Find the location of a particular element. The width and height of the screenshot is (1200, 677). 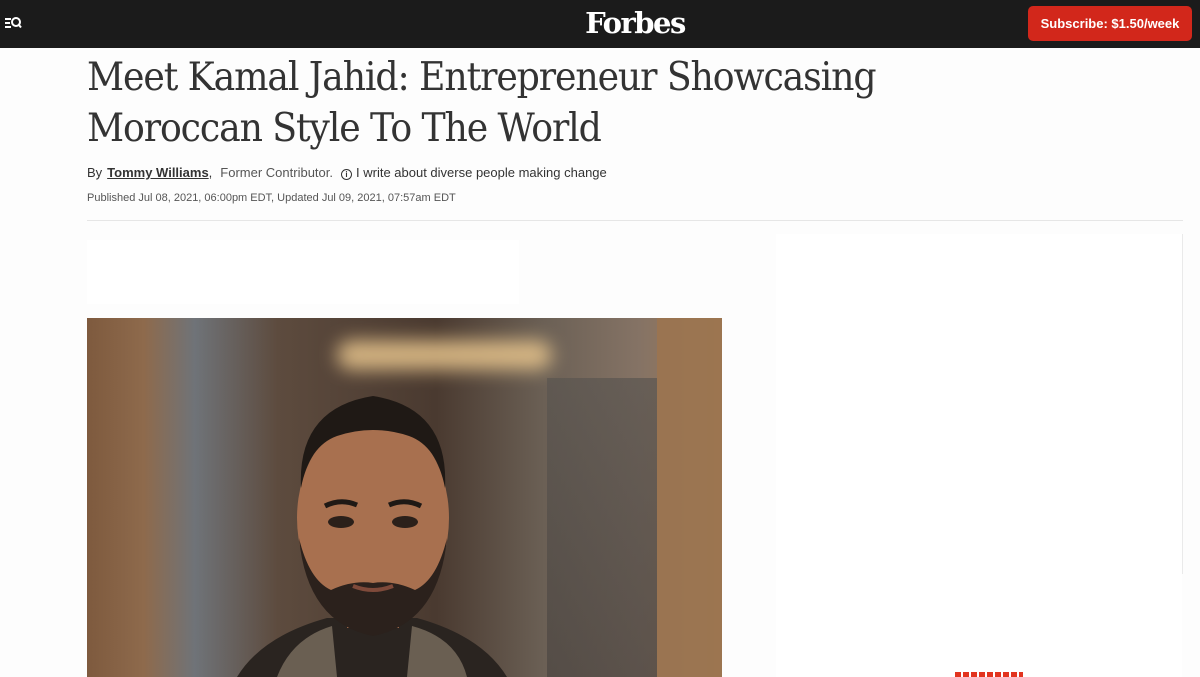

top-navigation-bar: Forbes Subscribe: $1.50/week is located at coordinates (600, 24).